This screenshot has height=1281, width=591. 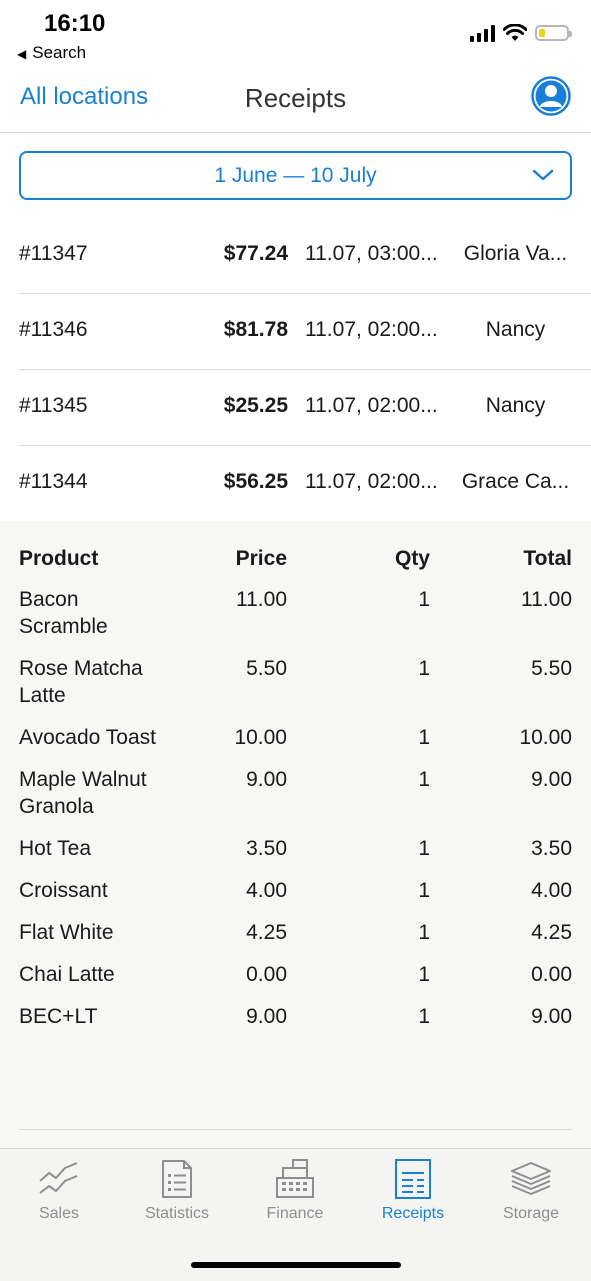 What do you see at coordinates (551, 890) in the screenshot?
I see `item-total: 4.00` at bounding box center [551, 890].